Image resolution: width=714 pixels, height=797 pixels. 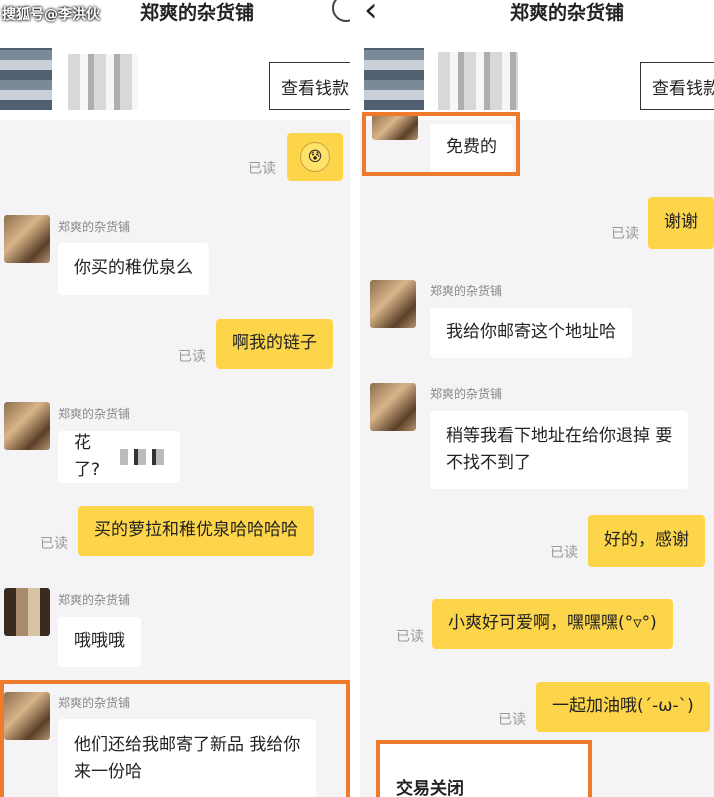 What do you see at coordinates (567, 13) in the screenshot?
I see `right-chat-title: 郑爽的杂货铺` at bounding box center [567, 13].